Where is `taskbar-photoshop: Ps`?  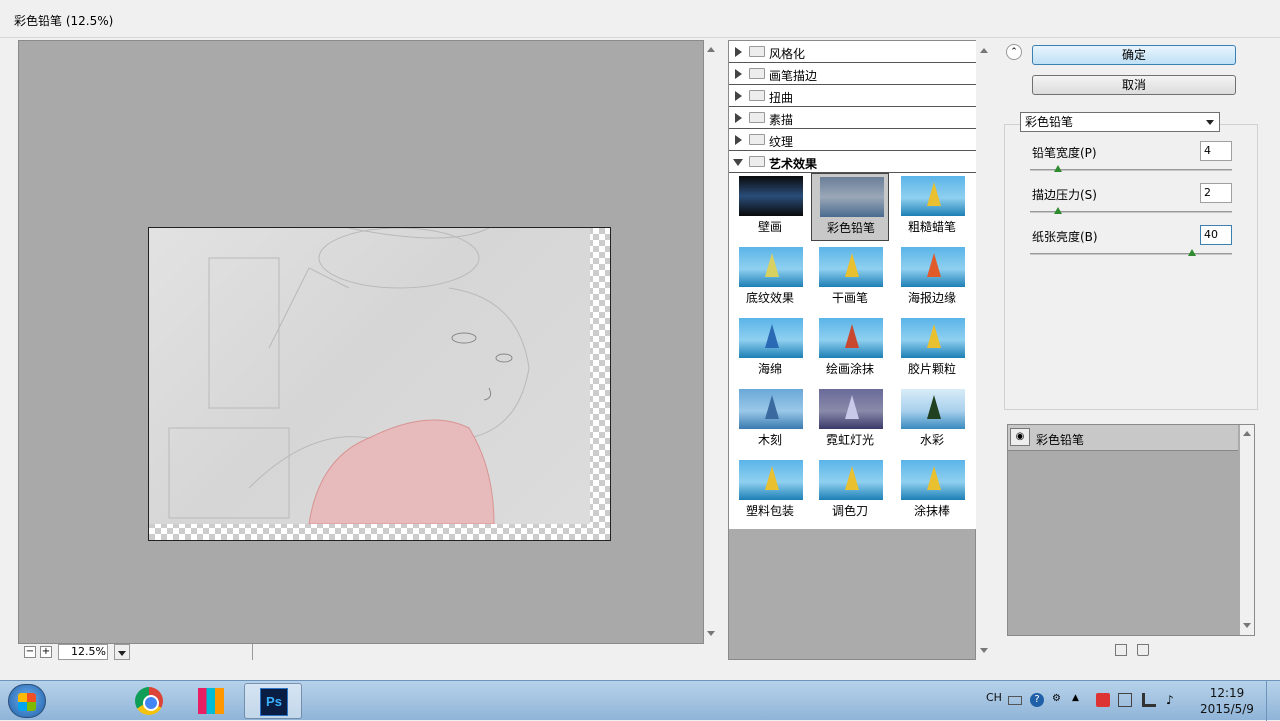 taskbar-photoshop: Ps is located at coordinates (273, 701).